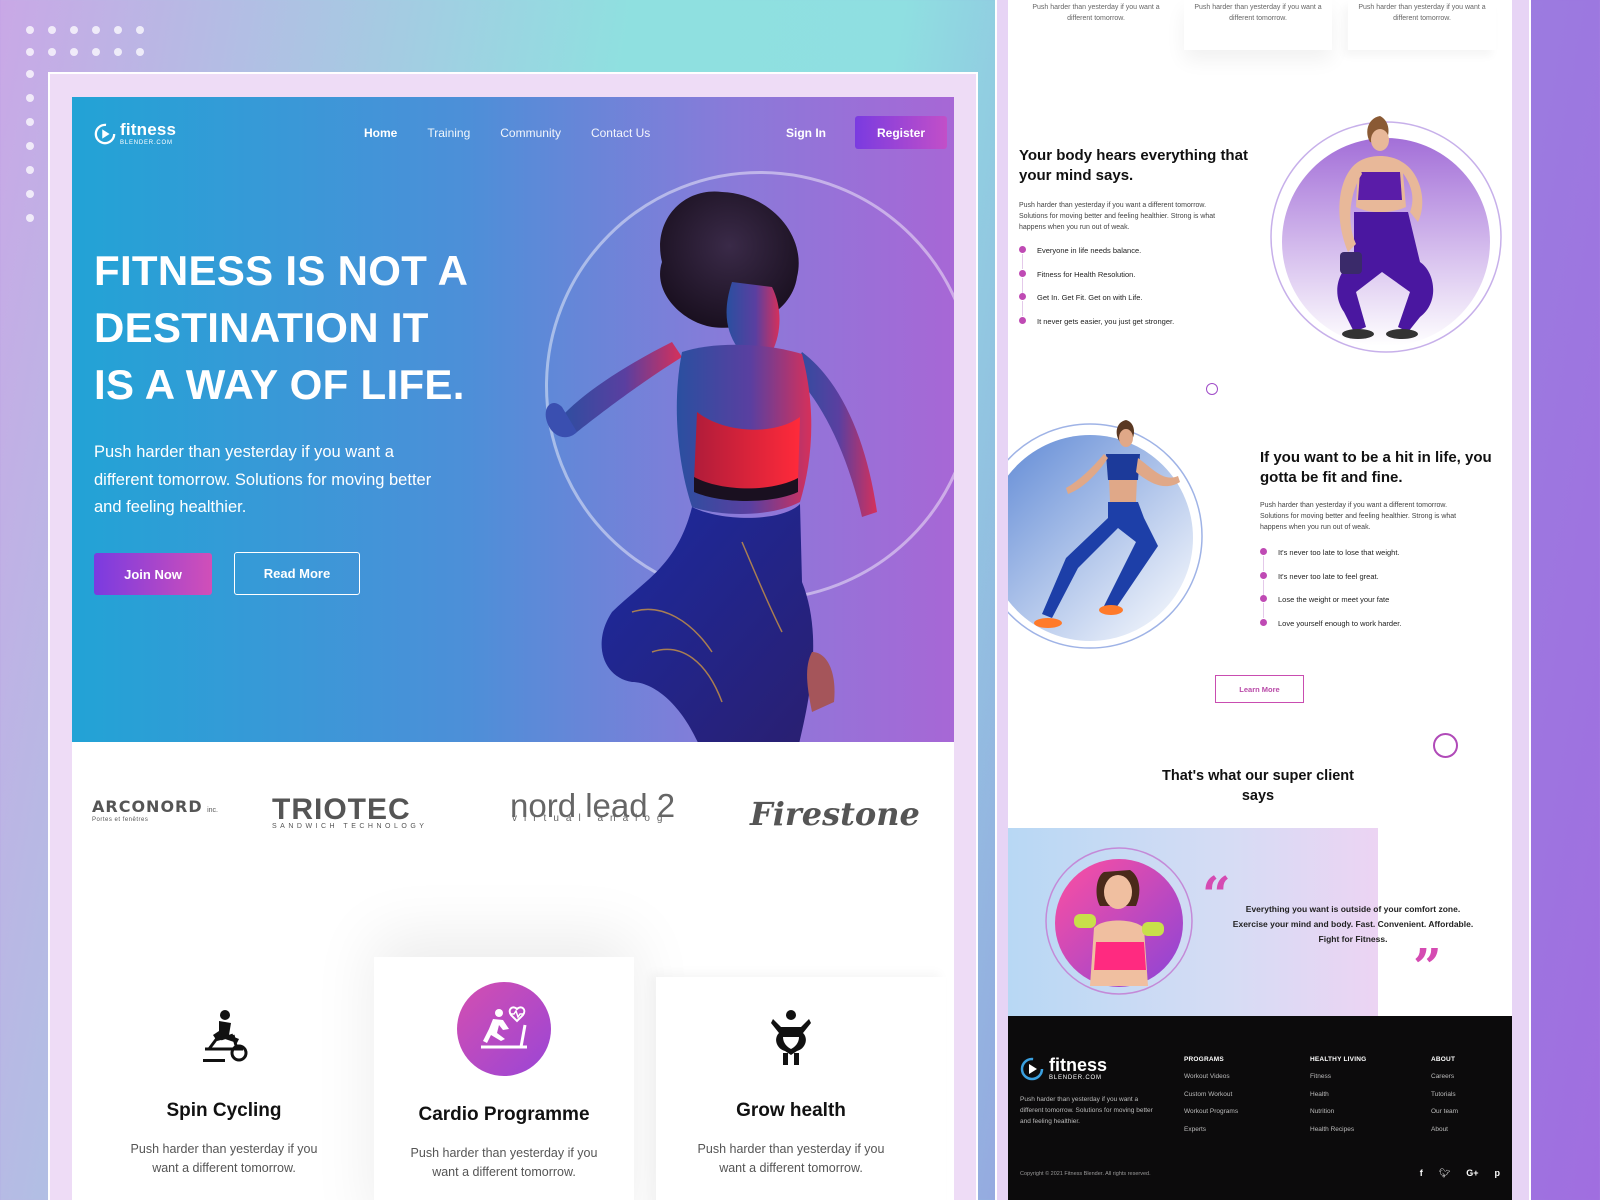 This screenshot has width=1600, height=1200. I want to click on facebook-icon: f, so click(1421, 1173).